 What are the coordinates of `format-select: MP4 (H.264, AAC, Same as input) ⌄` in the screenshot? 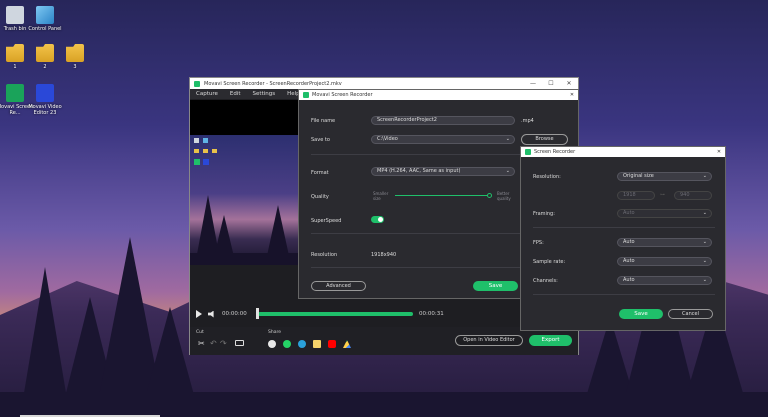 It's located at (443, 171).